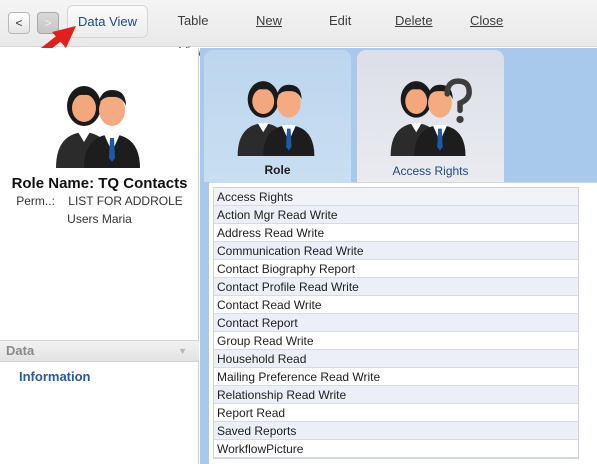 The width and height of the screenshot is (597, 464). What do you see at coordinates (396, 341) in the screenshot?
I see `list-item: Group Read Write` at bounding box center [396, 341].